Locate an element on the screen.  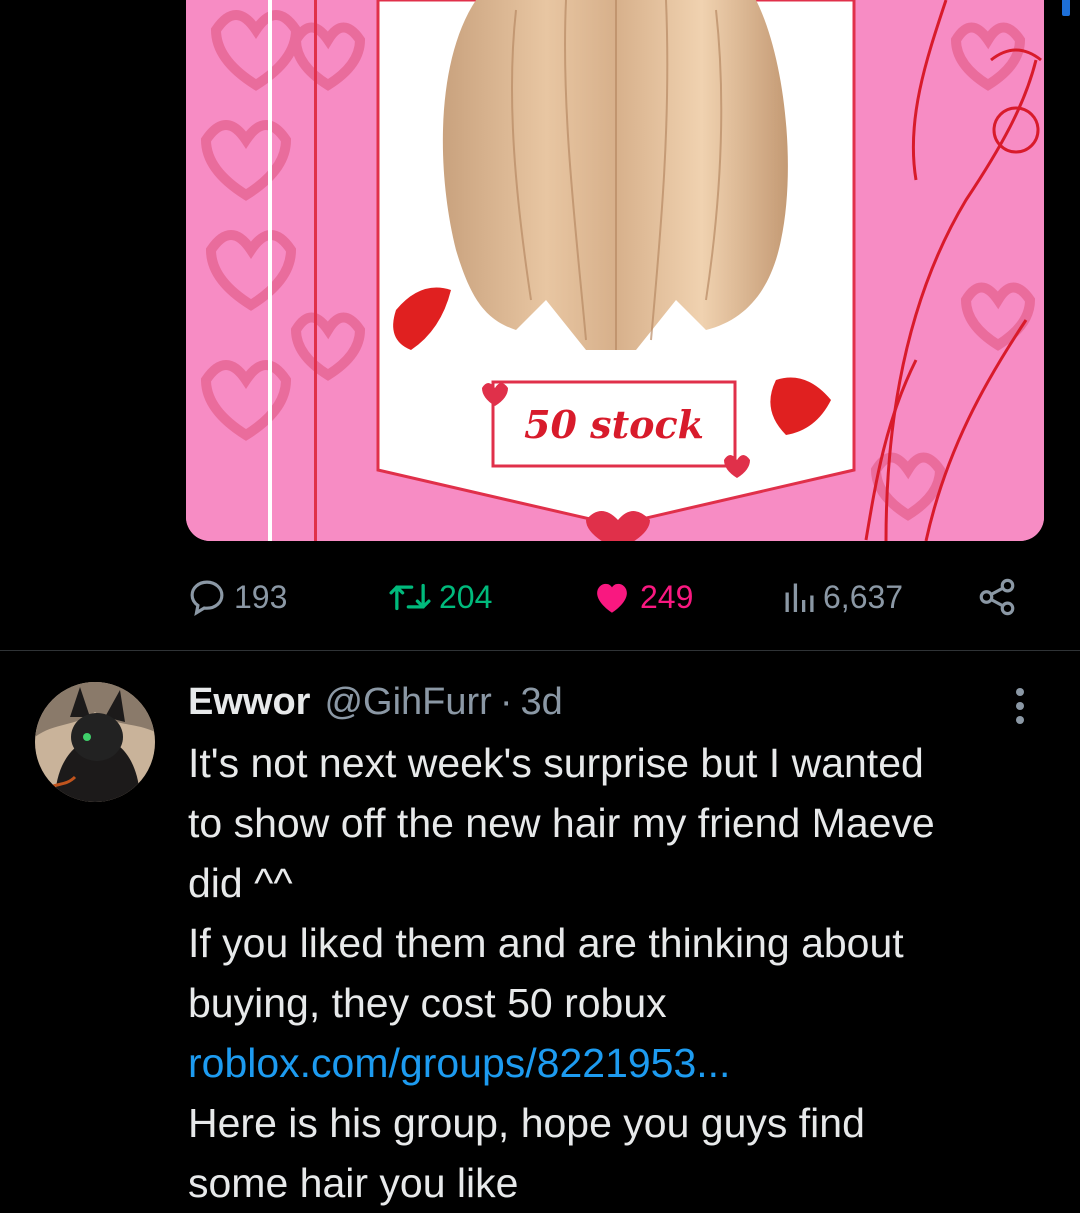
more-options-button is located at coordinates (1020, 706).